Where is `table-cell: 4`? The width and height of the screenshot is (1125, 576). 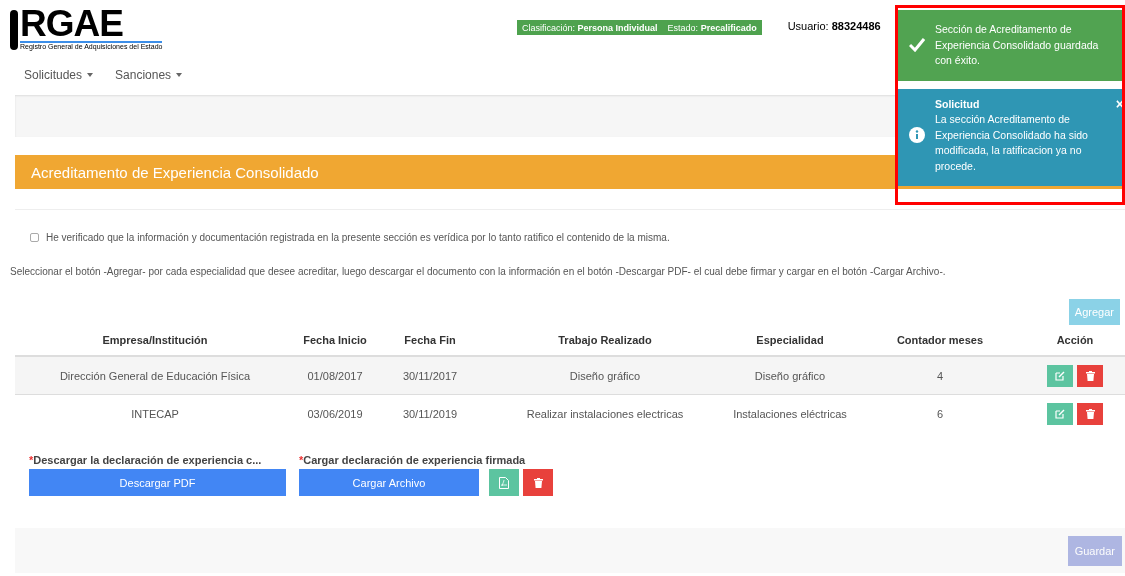 table-cell: 4 is located at coordinates (940, 375).